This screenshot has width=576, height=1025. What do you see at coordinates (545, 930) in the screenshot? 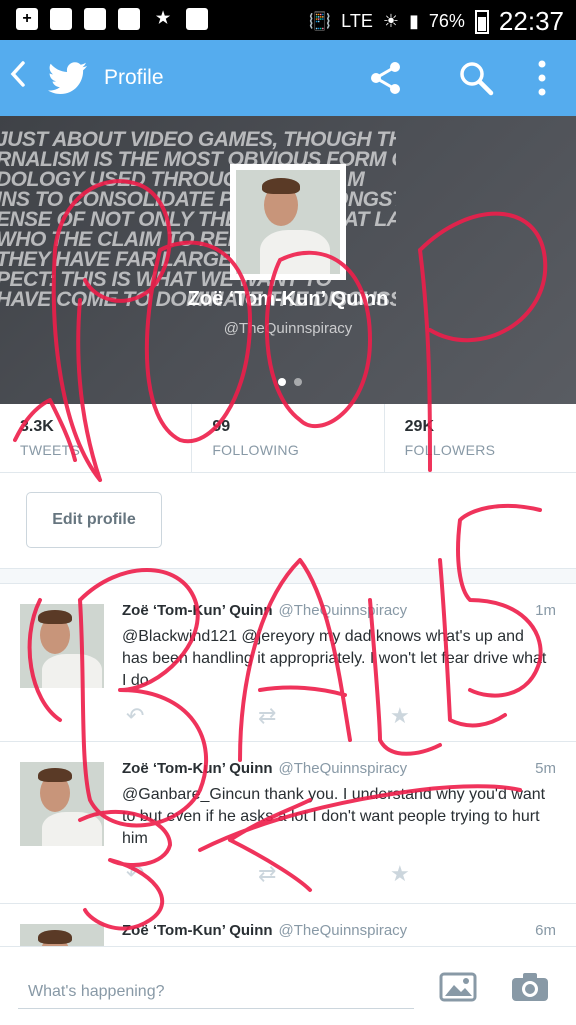
I see `tweet-time: 6m` at bounding box center [545, 930].